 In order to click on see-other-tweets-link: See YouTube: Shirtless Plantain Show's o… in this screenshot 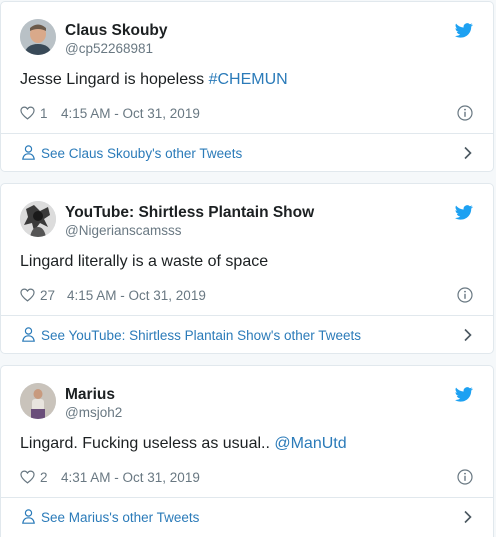, I will do `click(246, 336)`.